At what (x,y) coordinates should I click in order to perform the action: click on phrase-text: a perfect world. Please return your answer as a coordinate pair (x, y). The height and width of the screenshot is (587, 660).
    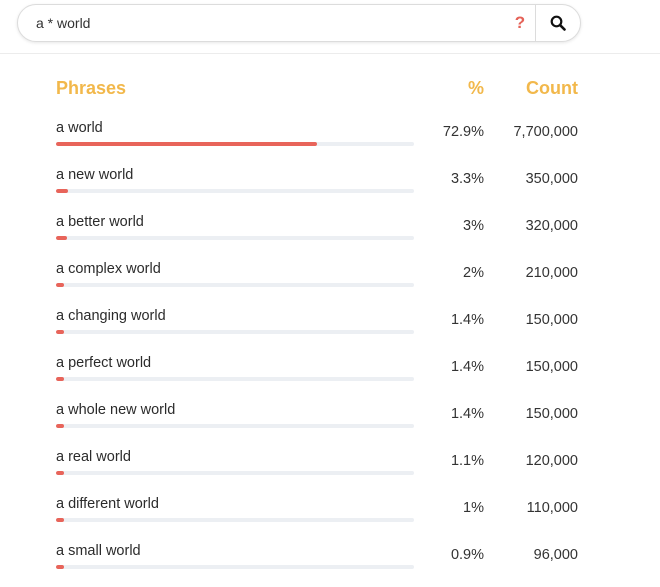
    Looking at the image, I should click on (103, 363).